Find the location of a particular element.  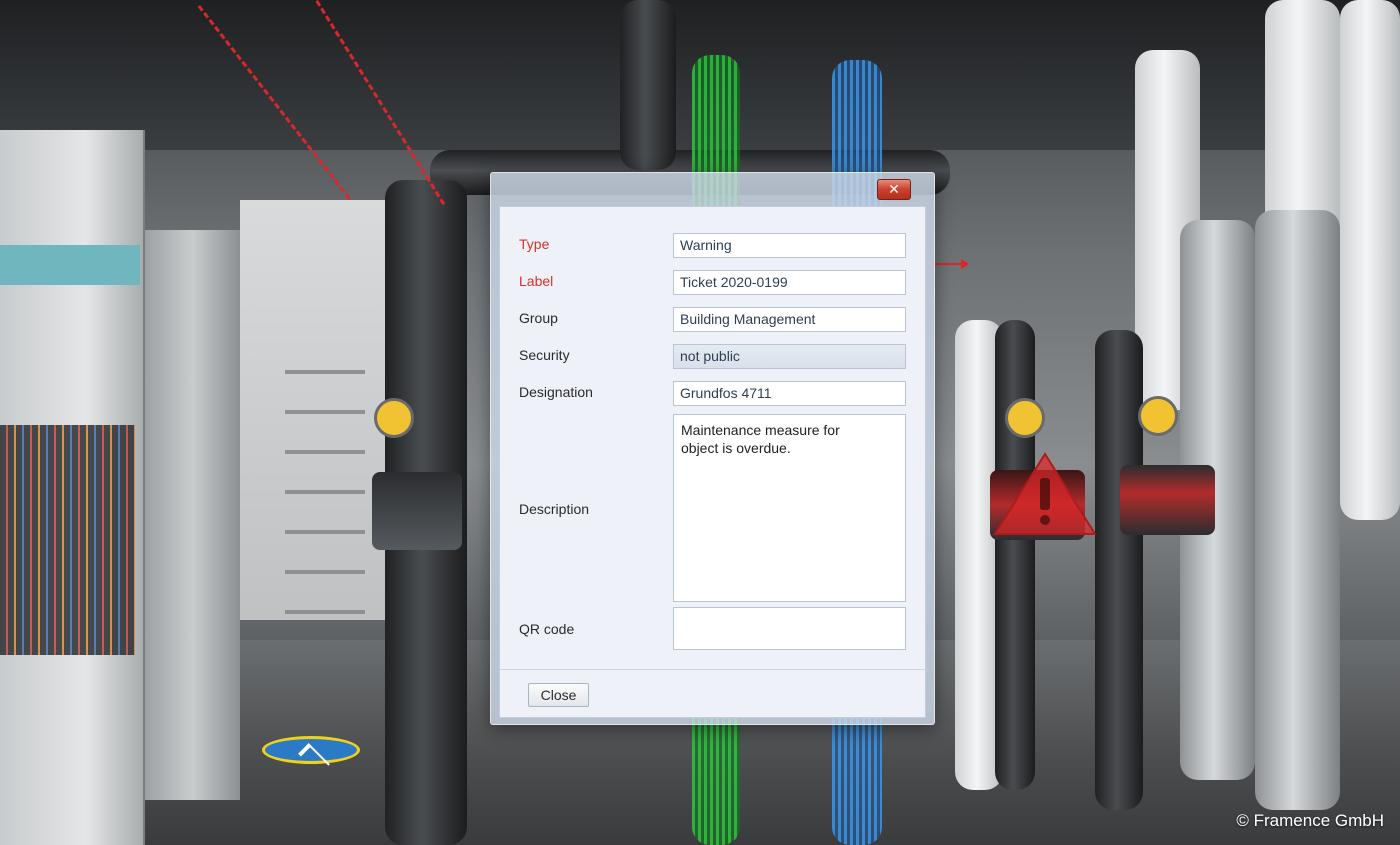

cabinet-wiring is located at coordinates (67, 540).